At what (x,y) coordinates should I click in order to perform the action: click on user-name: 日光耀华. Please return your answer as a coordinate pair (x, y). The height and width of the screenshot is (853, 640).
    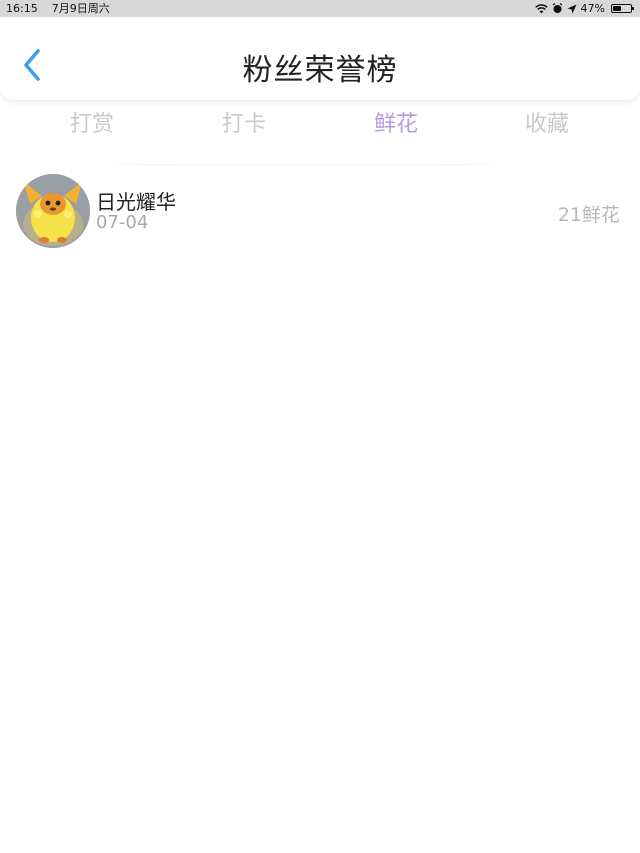
    Looking at the image, I should click on (136, 202).